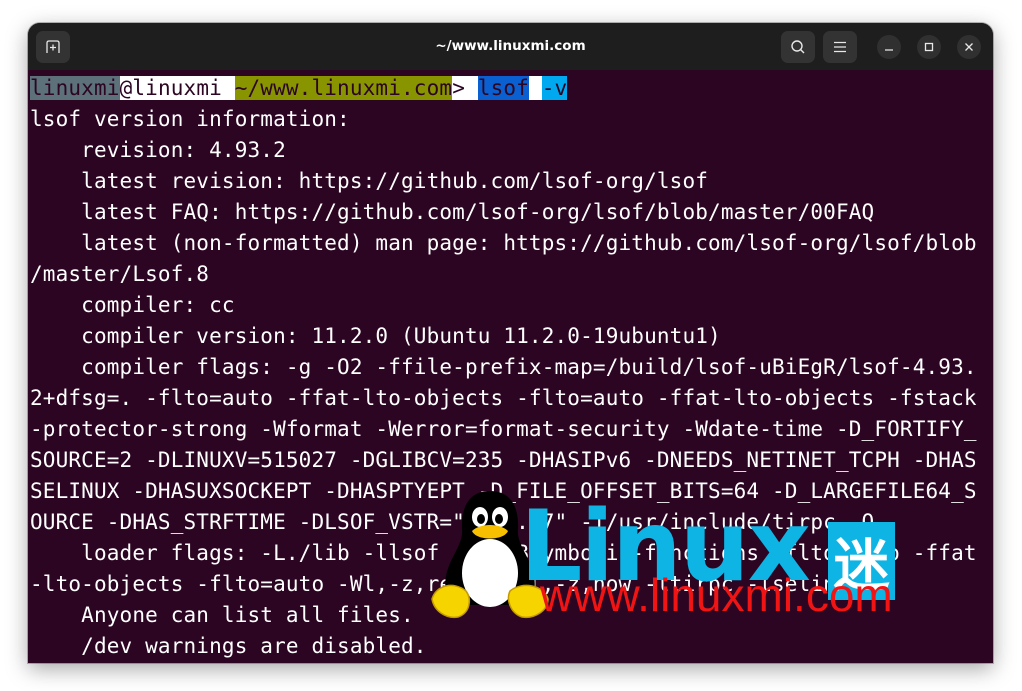  Describe the element at coordinates (889, 47) in the screenshot. I see `minimize-button` at that location.